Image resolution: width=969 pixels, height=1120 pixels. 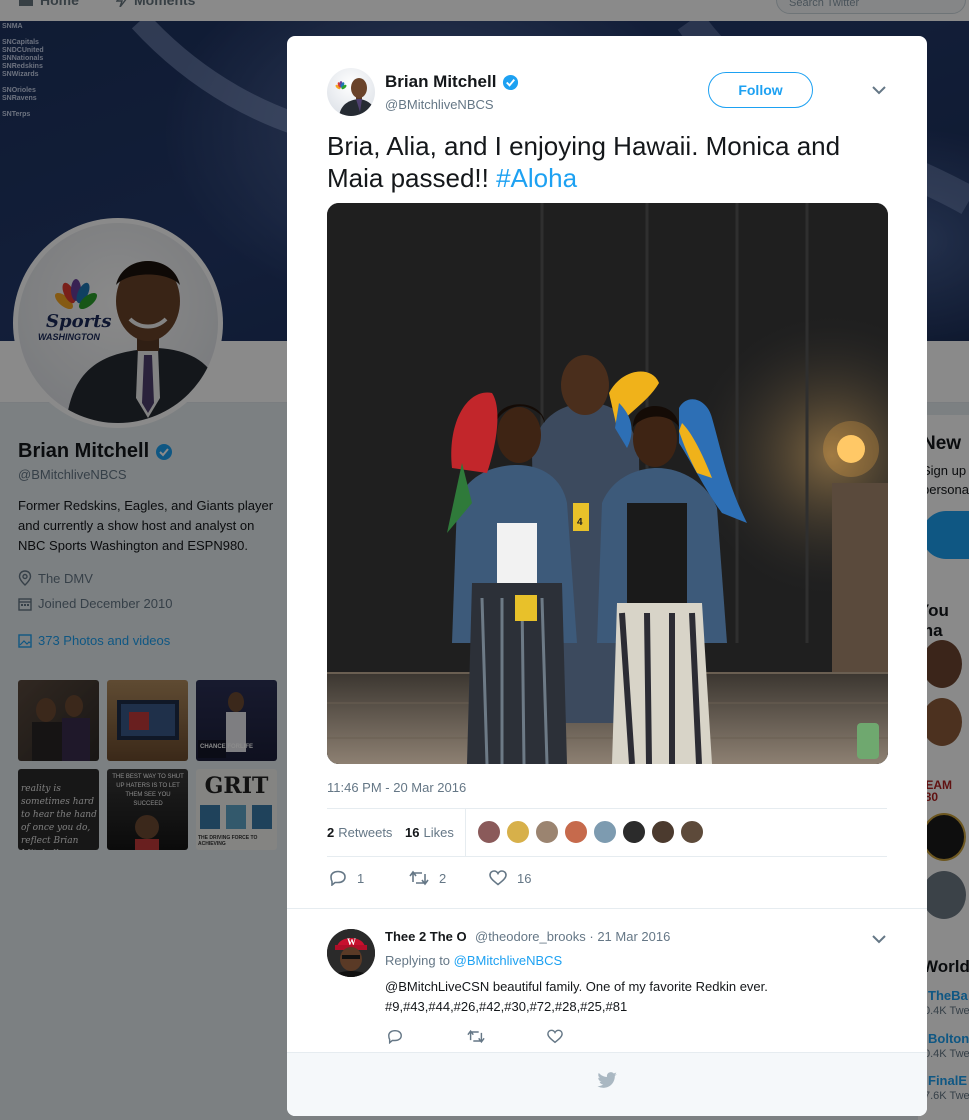 I want to click on retweet-button: 2, so click(x=427, y=878).